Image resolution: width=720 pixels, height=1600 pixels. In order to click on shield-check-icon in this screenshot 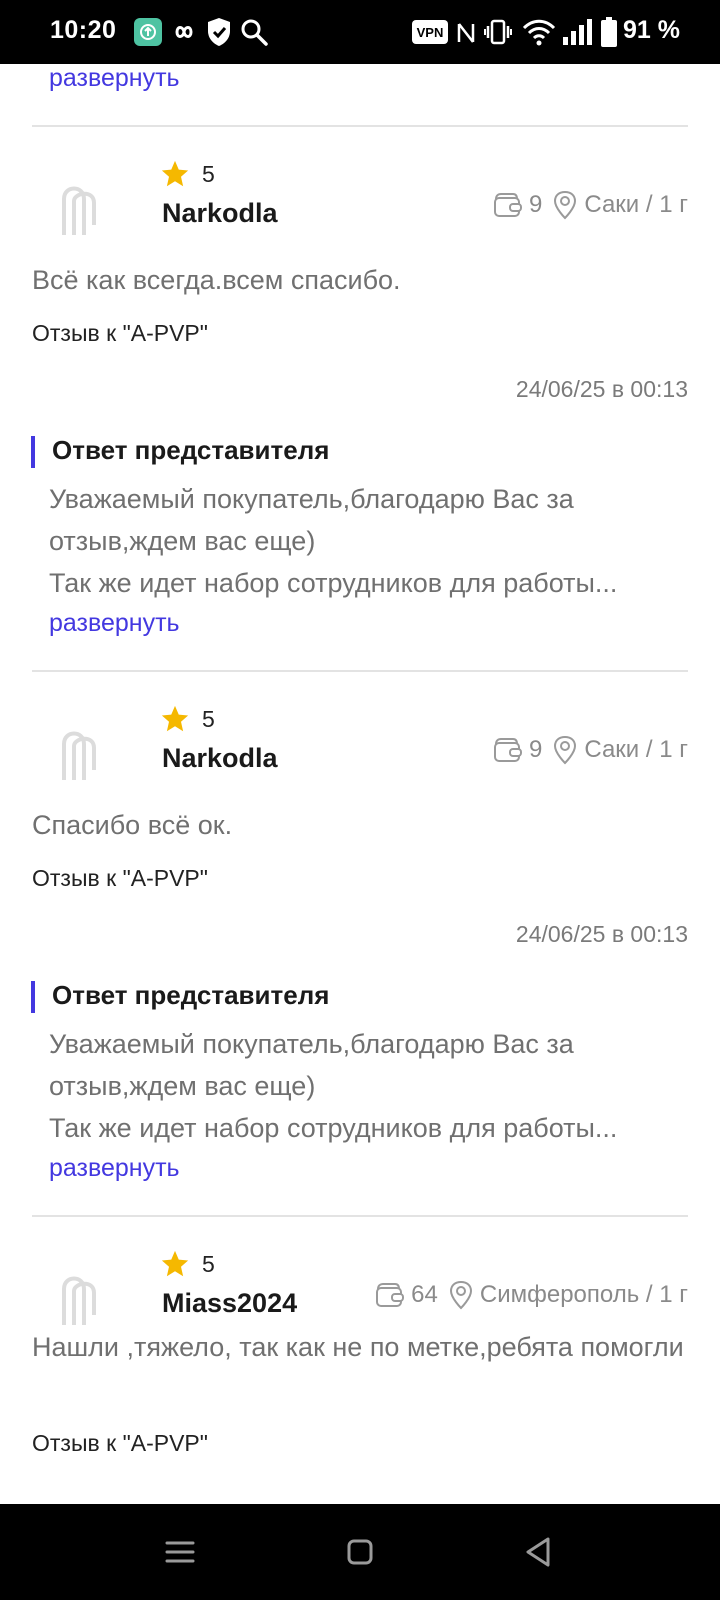, I will do `click(219, 32)`.